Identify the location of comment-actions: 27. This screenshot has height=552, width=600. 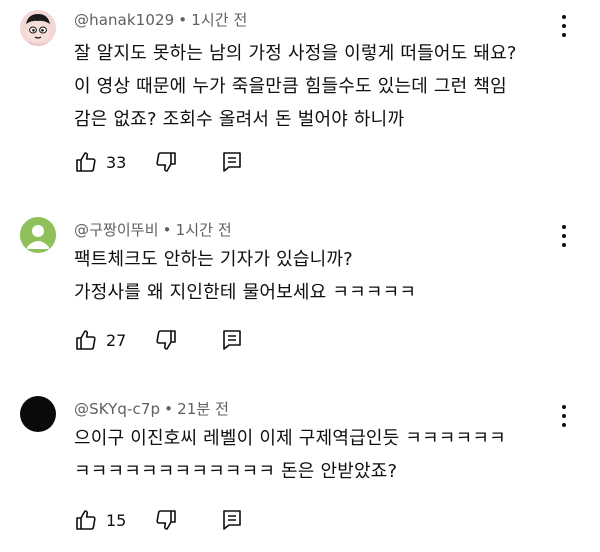
(159, 340).